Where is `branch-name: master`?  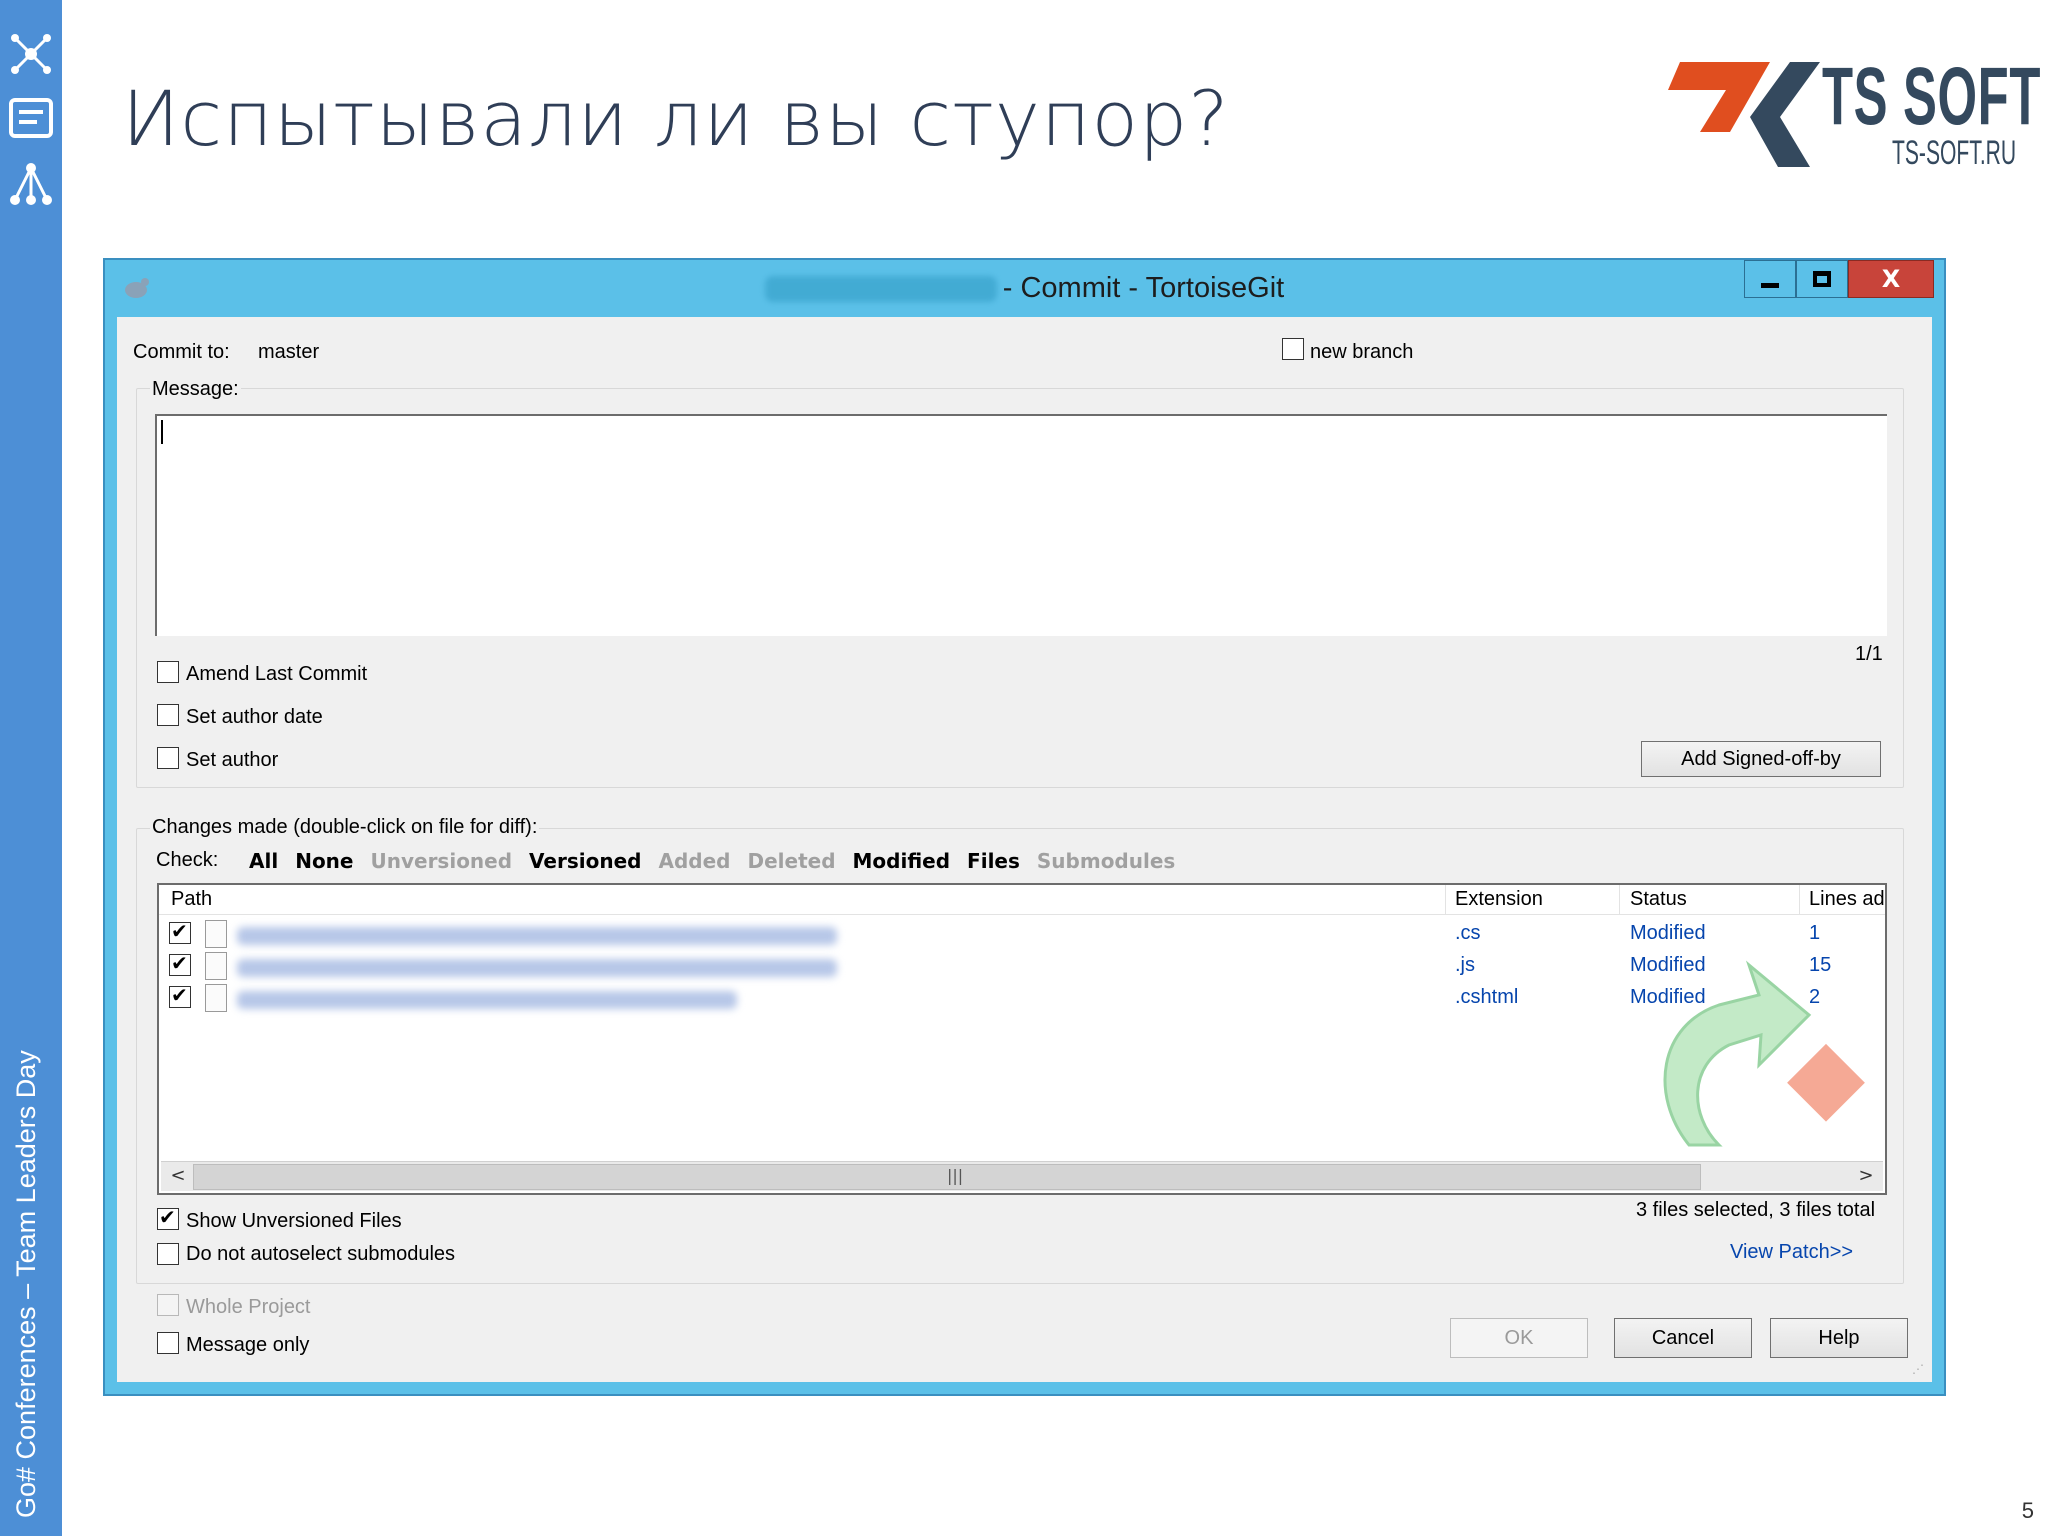
branch-name: master is located at coordinates (289, 352).